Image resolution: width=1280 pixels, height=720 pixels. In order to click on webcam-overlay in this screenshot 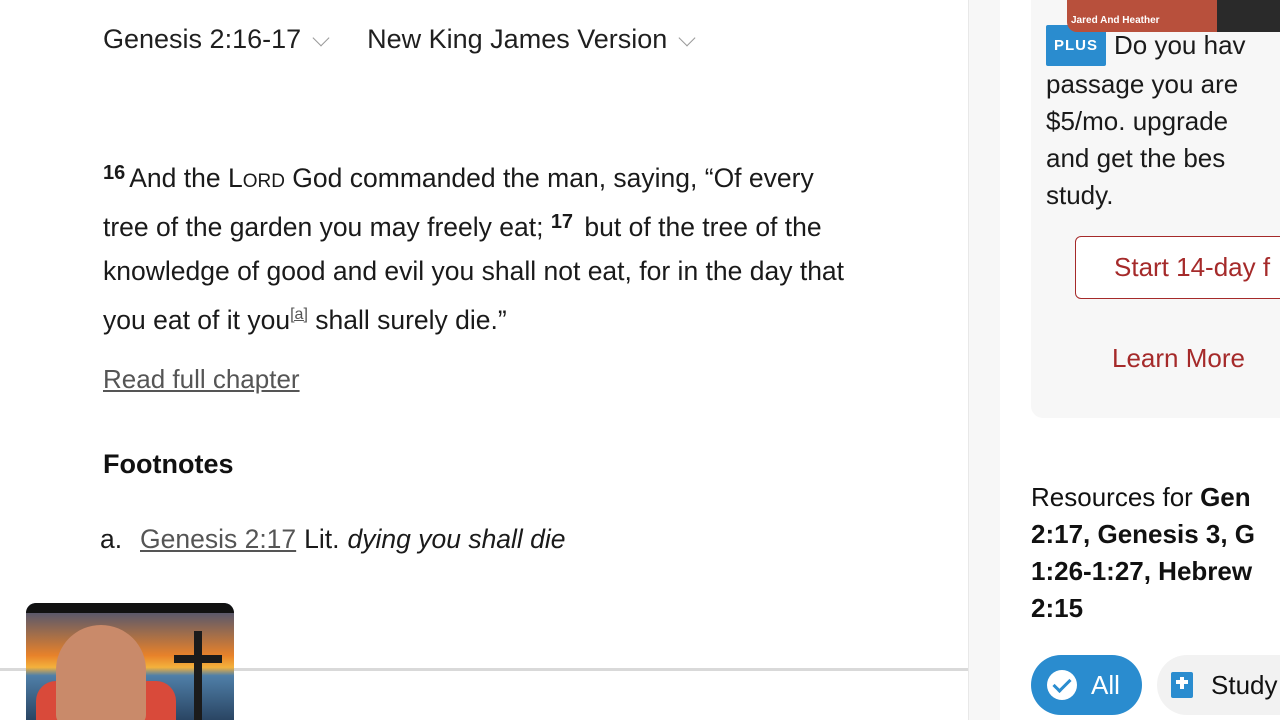, I will do `click(130, 661)`.